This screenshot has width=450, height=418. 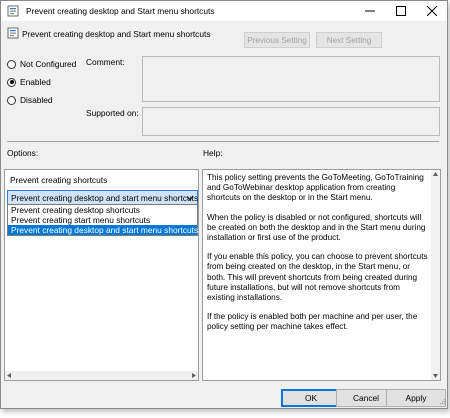 I want to click on comment-label: Comment:, so click(x=105, y=62).